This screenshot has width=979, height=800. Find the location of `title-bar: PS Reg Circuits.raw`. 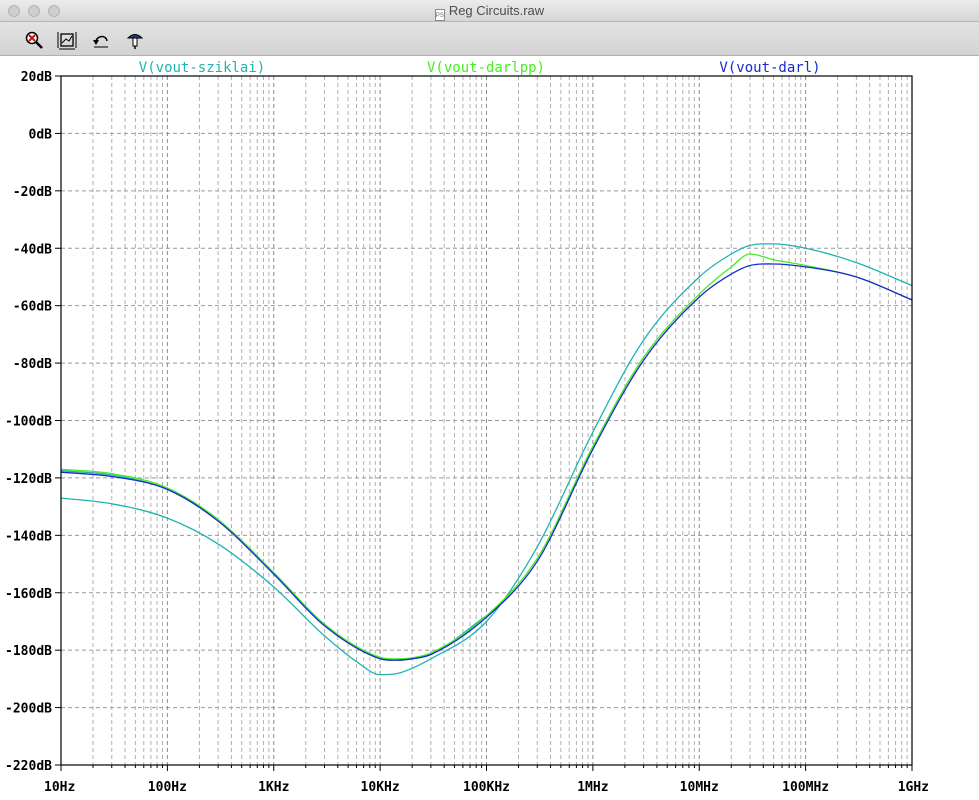

title-bar: PS Reg Circuits.raw is located at coordinates (489, 11).